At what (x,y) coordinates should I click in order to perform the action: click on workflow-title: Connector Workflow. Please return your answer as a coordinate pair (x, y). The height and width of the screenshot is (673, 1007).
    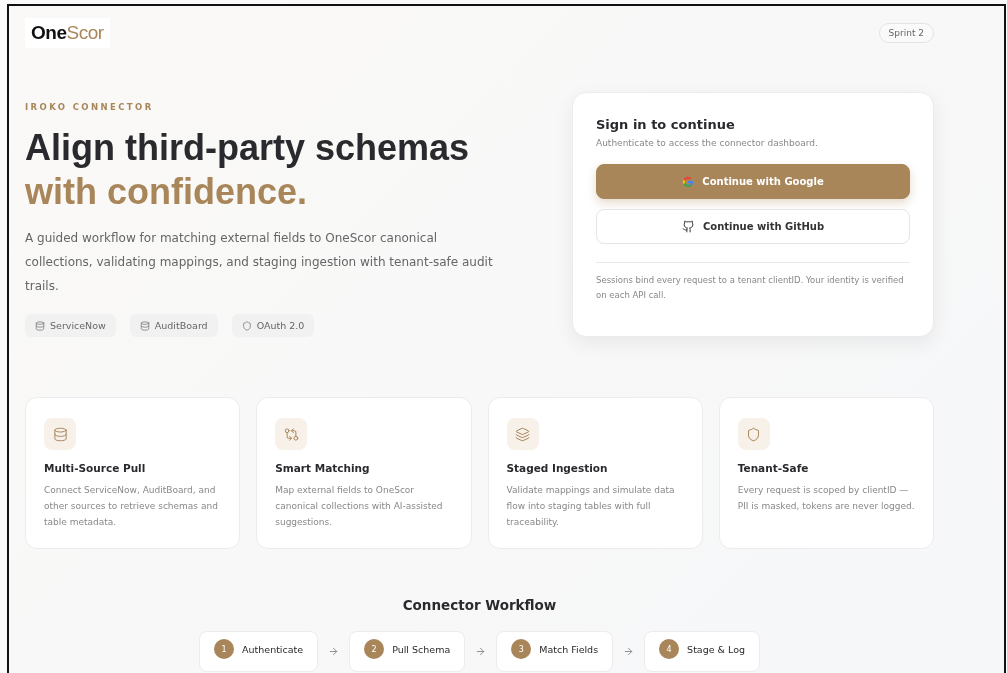
    Looking at the image, I should click on (479, 605).